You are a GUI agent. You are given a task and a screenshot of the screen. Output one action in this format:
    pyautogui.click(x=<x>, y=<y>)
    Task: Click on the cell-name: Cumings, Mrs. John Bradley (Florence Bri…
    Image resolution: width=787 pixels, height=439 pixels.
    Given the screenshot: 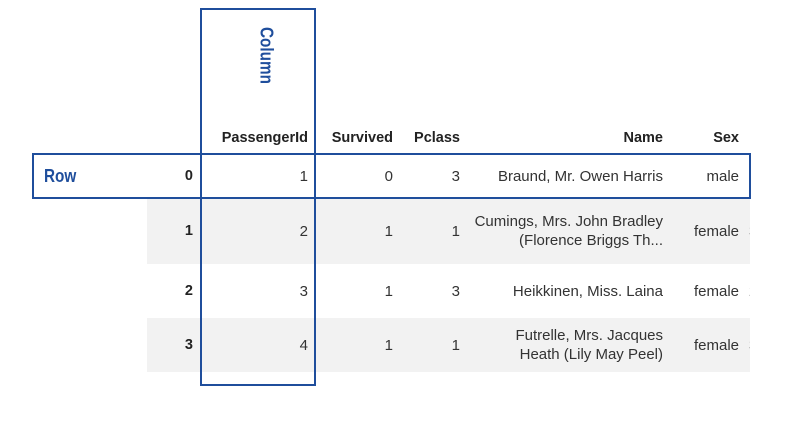 What is the action you would take?
    pyautogui.click(x=568, y=231)
    